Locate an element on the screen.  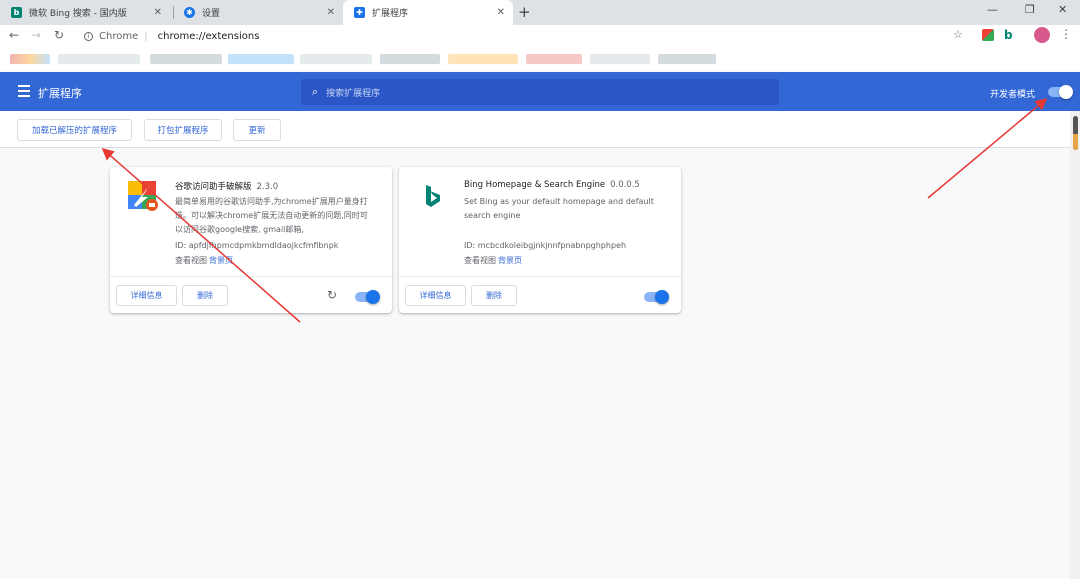
tab-bing: b 微软 Bing 搜索 - 国内版 ✕ is located at coordinates (85, 12).